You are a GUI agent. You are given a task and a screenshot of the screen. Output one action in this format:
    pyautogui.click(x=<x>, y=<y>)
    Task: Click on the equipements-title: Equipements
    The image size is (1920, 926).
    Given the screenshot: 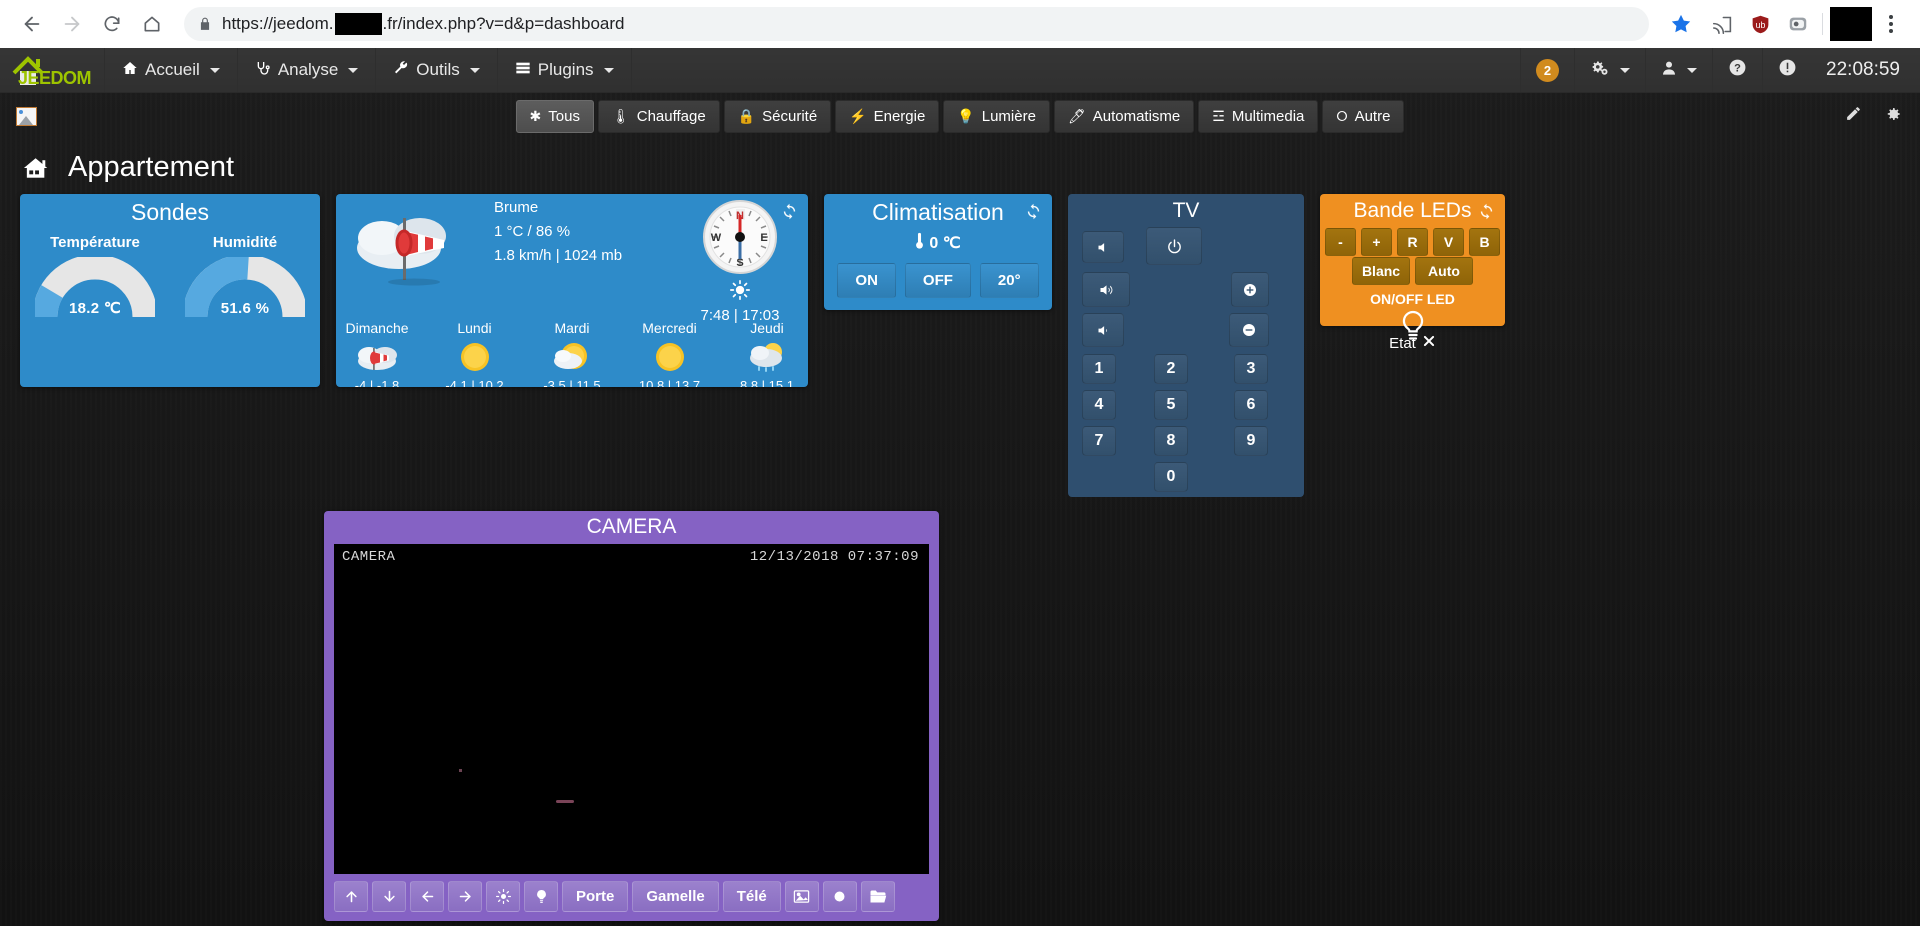 What is the action you would take?
    pyautogui.click(x=960, y=923)
    